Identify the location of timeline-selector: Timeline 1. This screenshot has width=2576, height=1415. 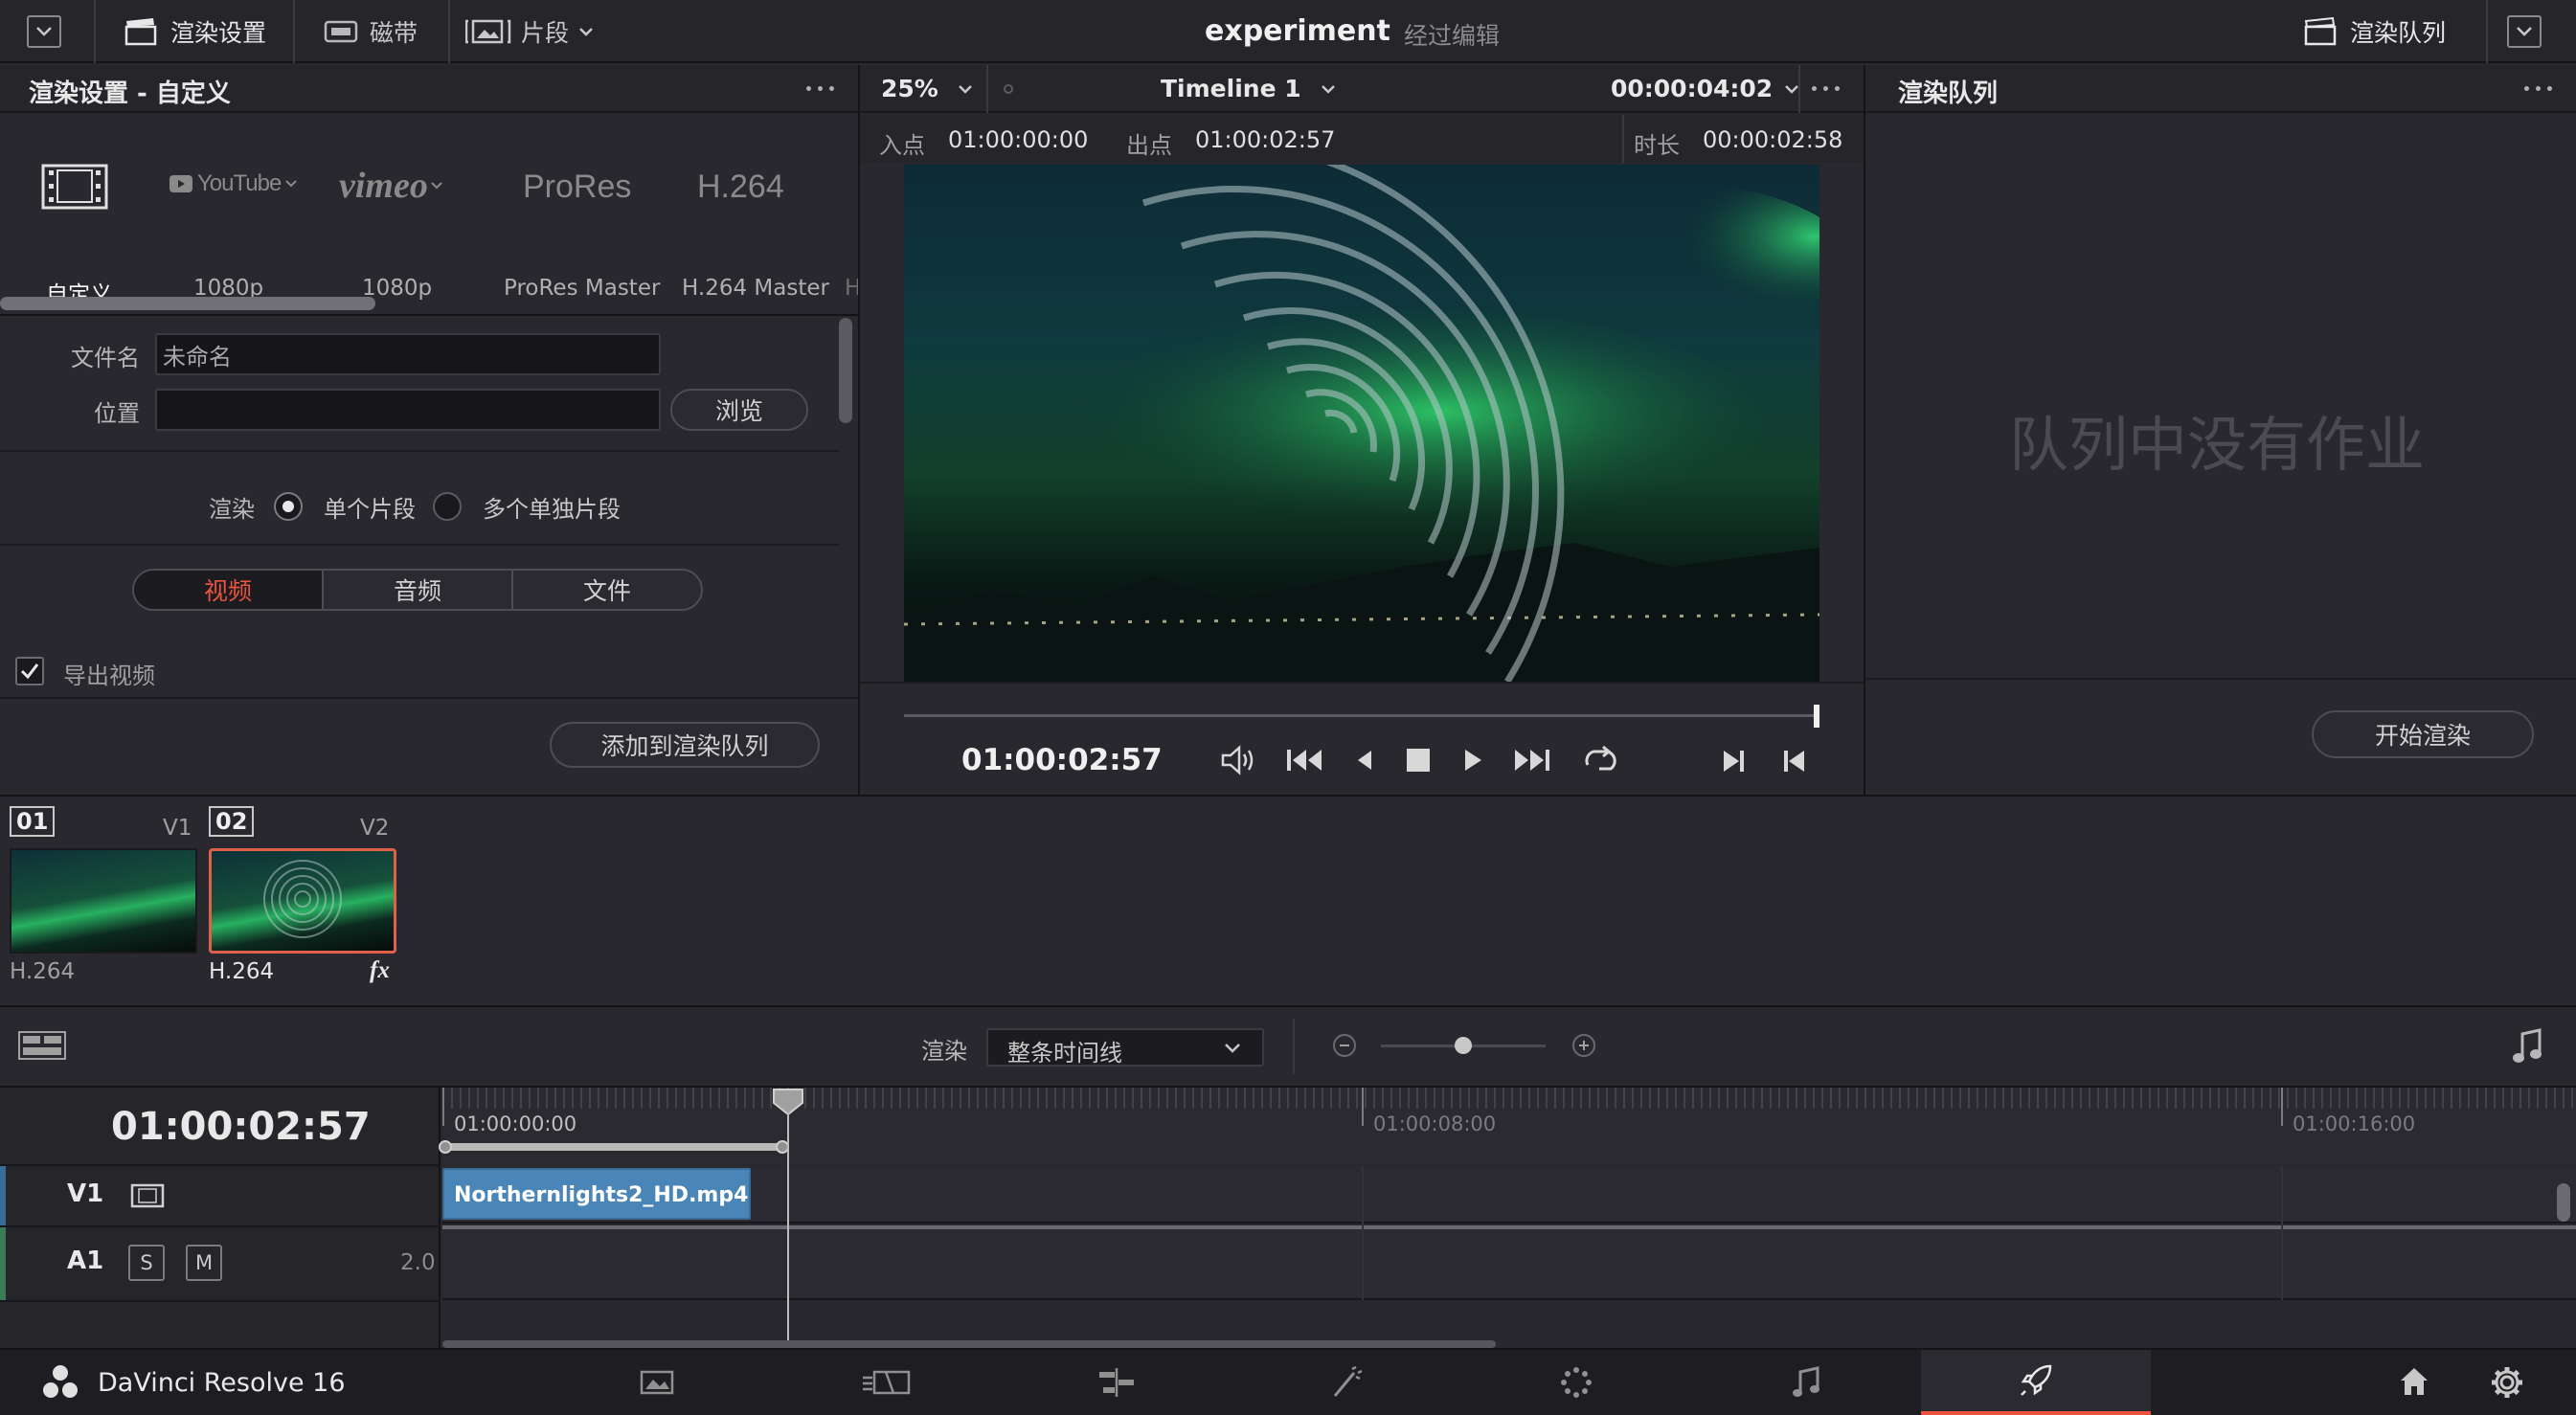
(1248, 88).